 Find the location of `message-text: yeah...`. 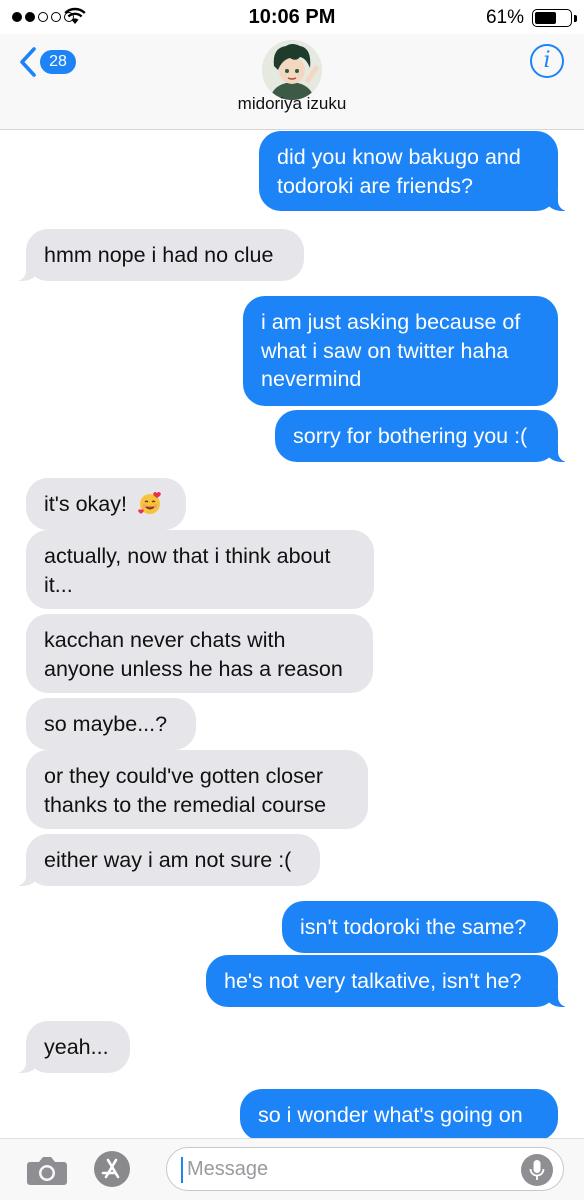

message-text: yeah... is located at coordinates (76, 1047).